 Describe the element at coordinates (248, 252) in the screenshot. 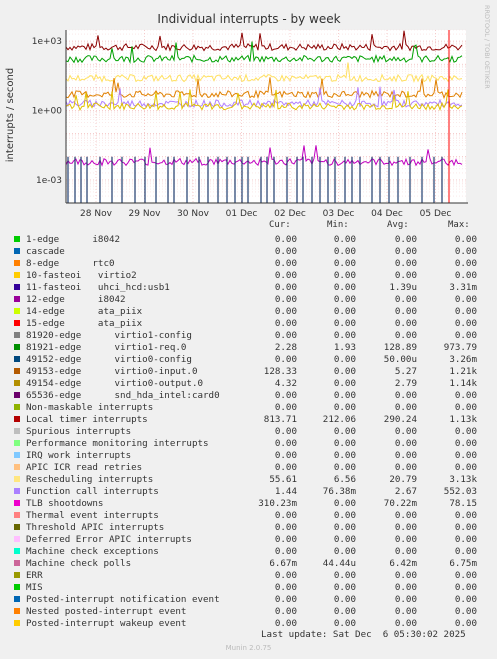

I see `legend-row: cascade 0.00 0.00 0.00 0.00` at that location.